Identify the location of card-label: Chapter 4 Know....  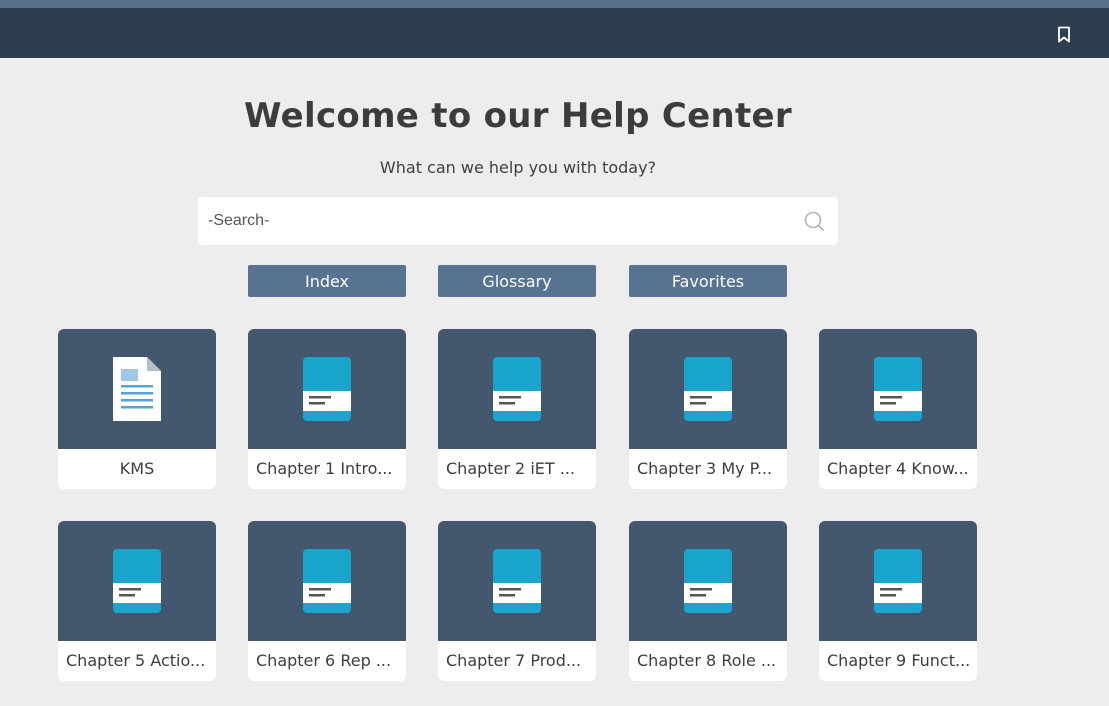
(898, 468).